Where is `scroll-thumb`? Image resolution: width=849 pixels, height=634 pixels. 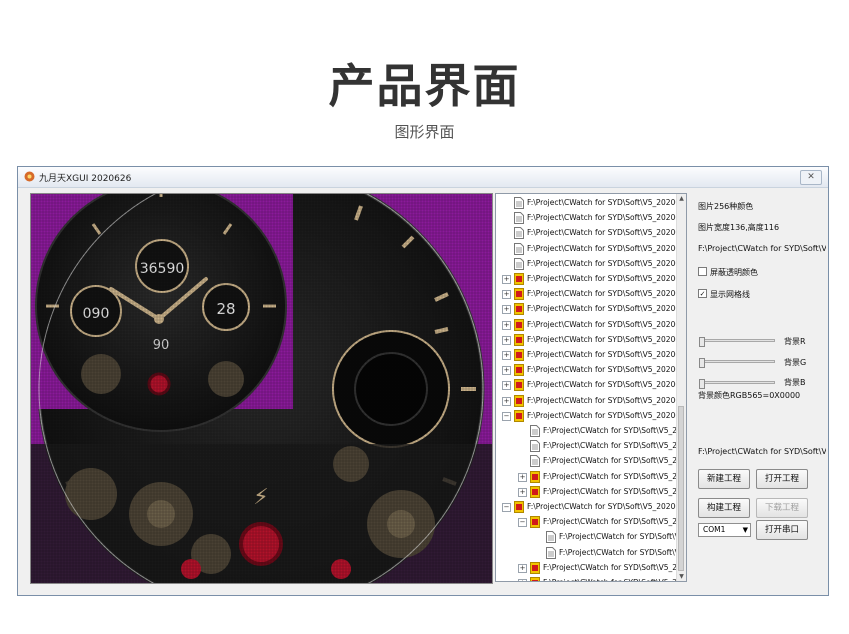 scroll-thumb is located at coordinates (681, 488).